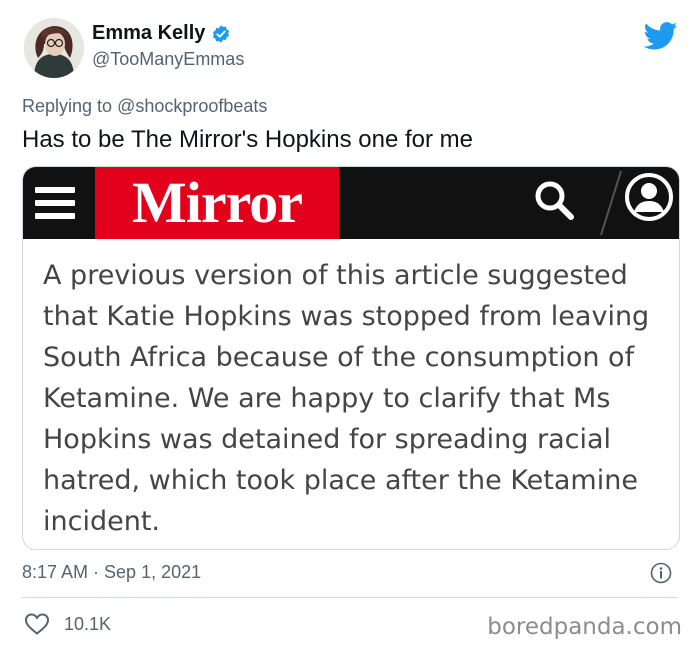 The width and height of the screenshot is (700, 651). I want to click on divider-slash, so click(611, 203).